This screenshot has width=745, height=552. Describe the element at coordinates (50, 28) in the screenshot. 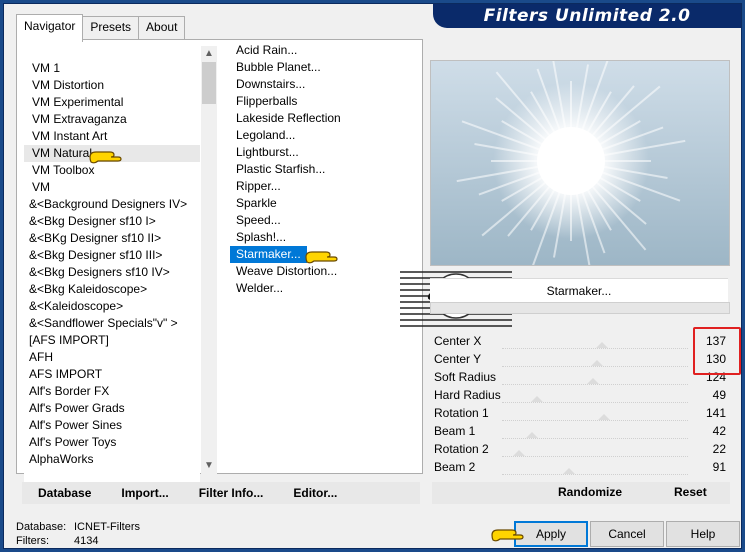

I see `tab-navigator: Navigator` at that location.